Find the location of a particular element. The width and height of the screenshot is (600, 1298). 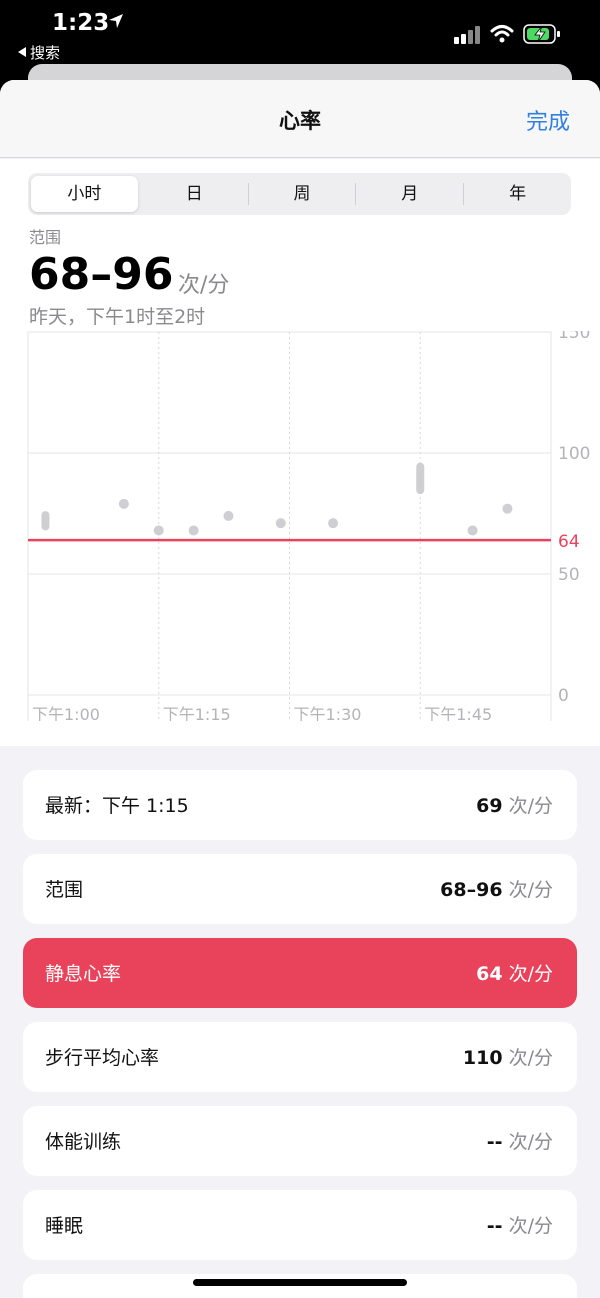

stat-value: 110 次/分 is located at coordinates (508, 1056).